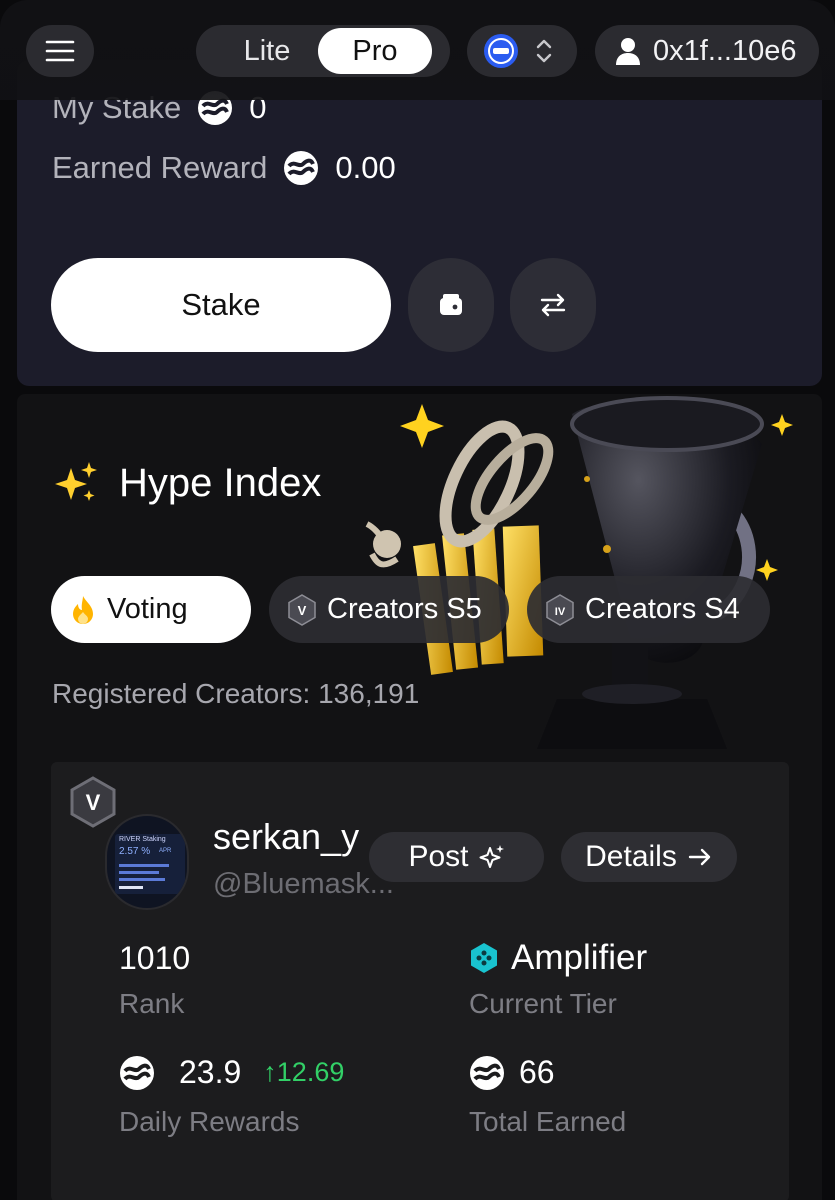  Describe the element at coordinates (631, 856) in the screenshot. I see `details-button-label: Details` at that location.